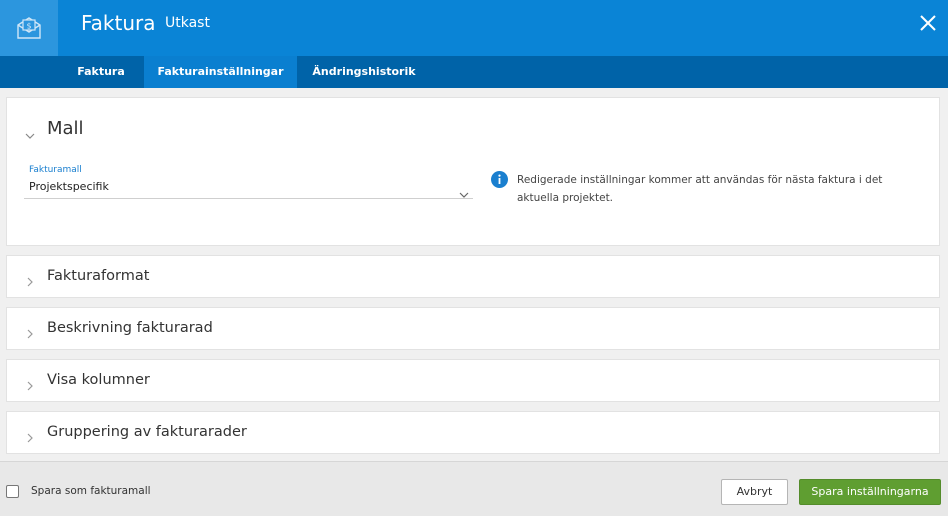  What do you see at coordinates (248, 198) in the screenshot?
I see `fakturamall-underline` at bounding box center [248, 198].